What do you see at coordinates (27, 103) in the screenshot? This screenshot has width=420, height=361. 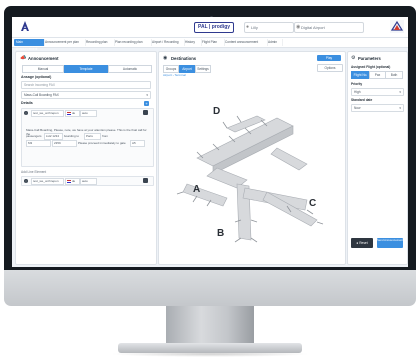 I see `details-label: Details` at bounding box center [27, 103].